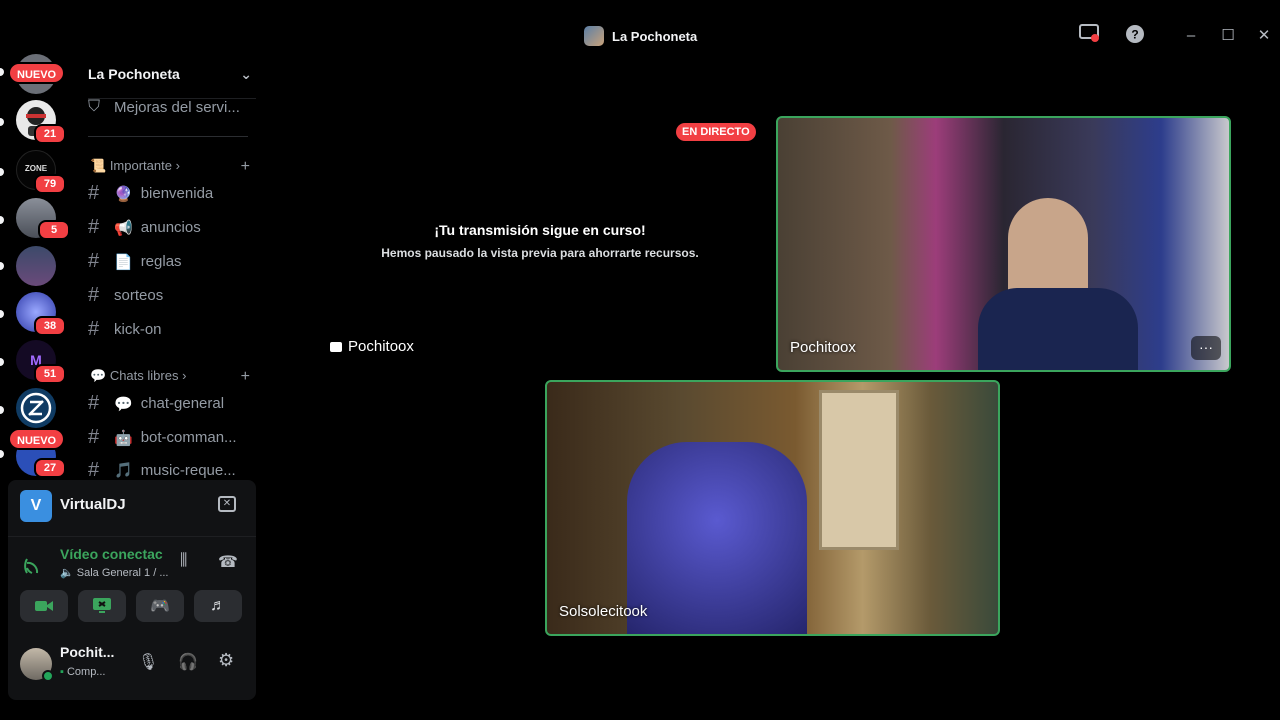 This screenshot has width=1280, height=720. What do you see at coordinates (174, 227) in the screenshot?
I see `channel-anuncios: # 📢 anuncios` at bounding box center [174, 227].